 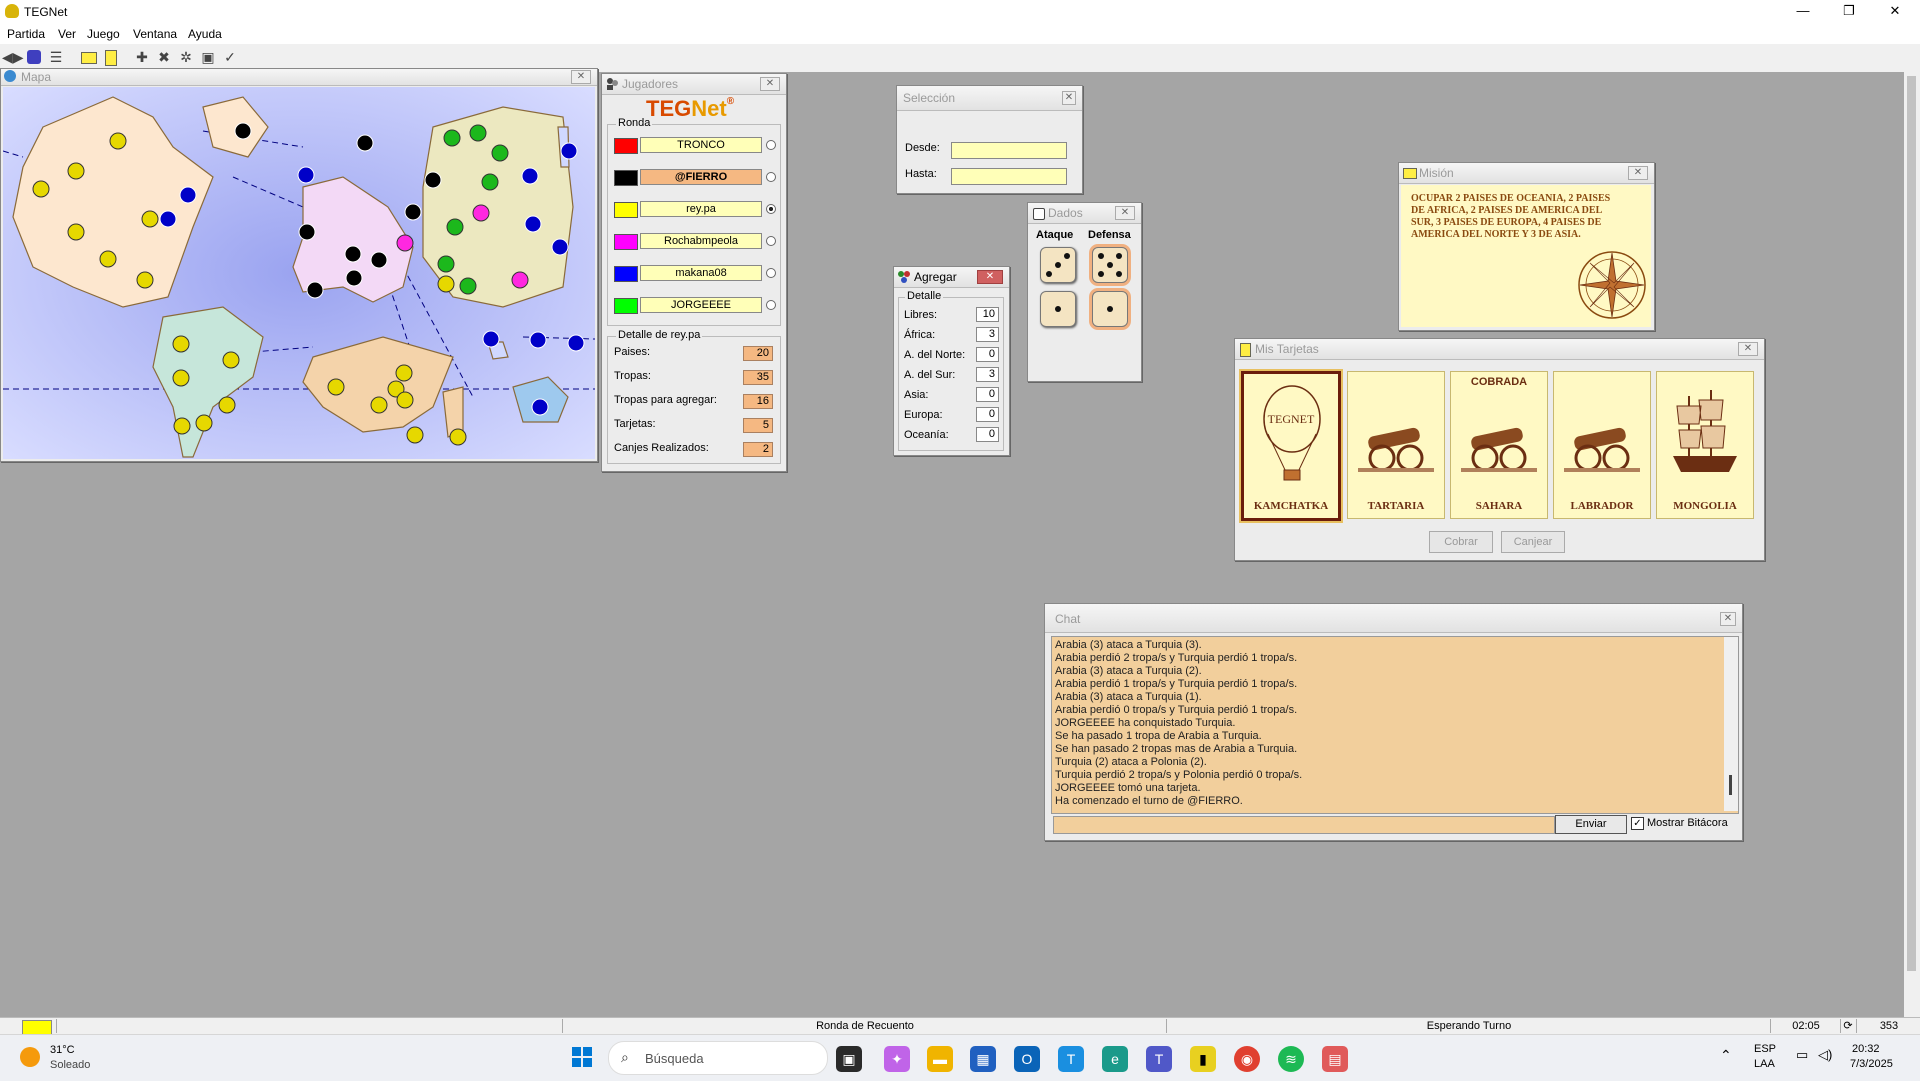 What do you see at coordinates (1291, 506) in the screenshot?
I see `card-name: KAMCHATKA` at bounding box center [1291, 506].